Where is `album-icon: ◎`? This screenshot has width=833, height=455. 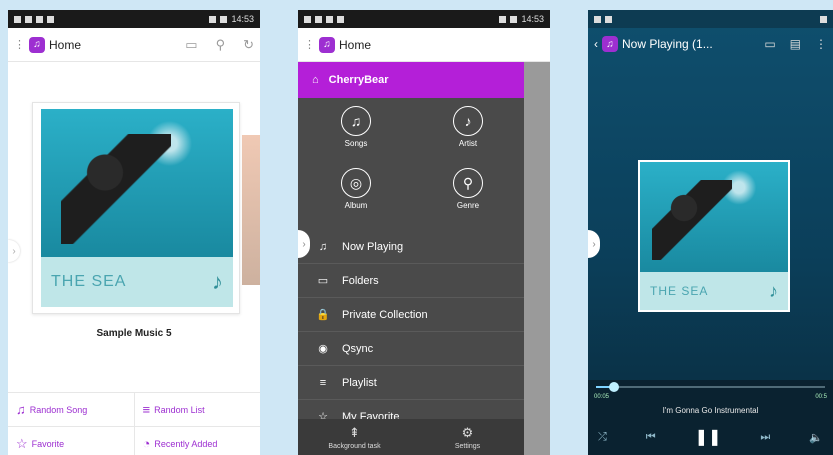
album-icon: ◎ is located at coordinates (356, 183).